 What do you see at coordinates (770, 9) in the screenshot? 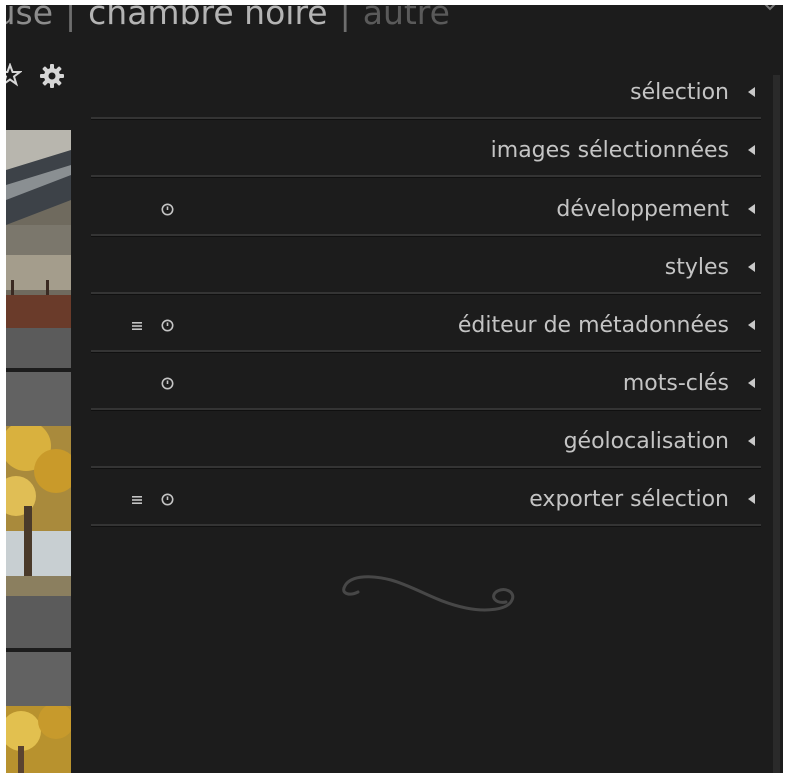
I see `chevron-down-icon` at bounding box center [770, 9].